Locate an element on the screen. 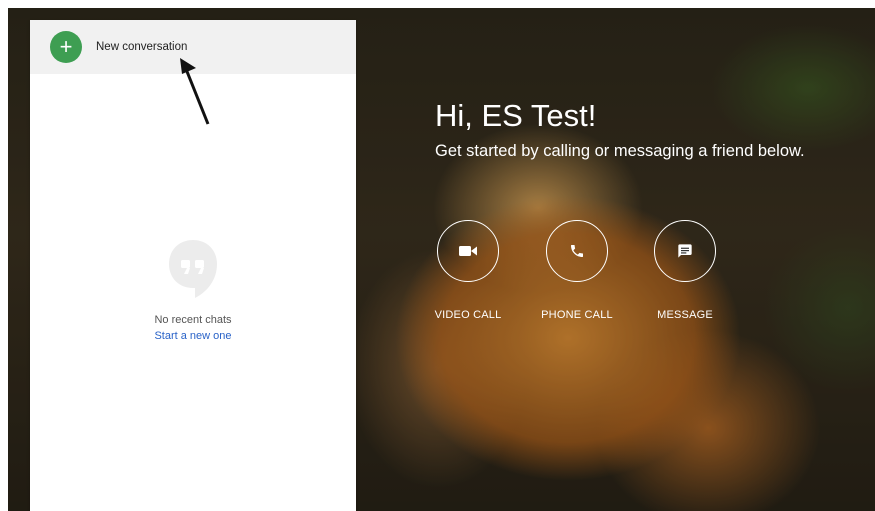  message-action: MESSAGE is located at coordinates (685, 270).